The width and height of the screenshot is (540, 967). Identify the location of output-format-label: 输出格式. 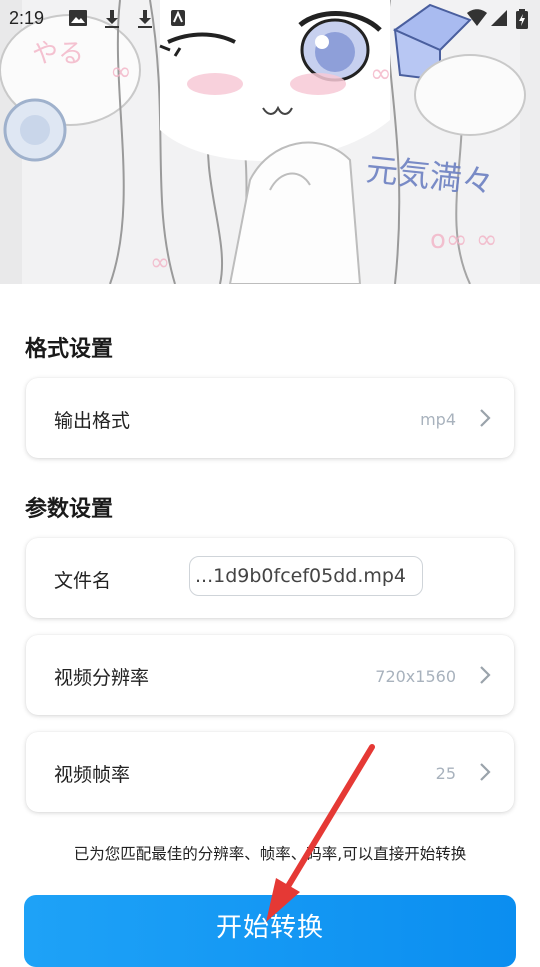
(92, 421).